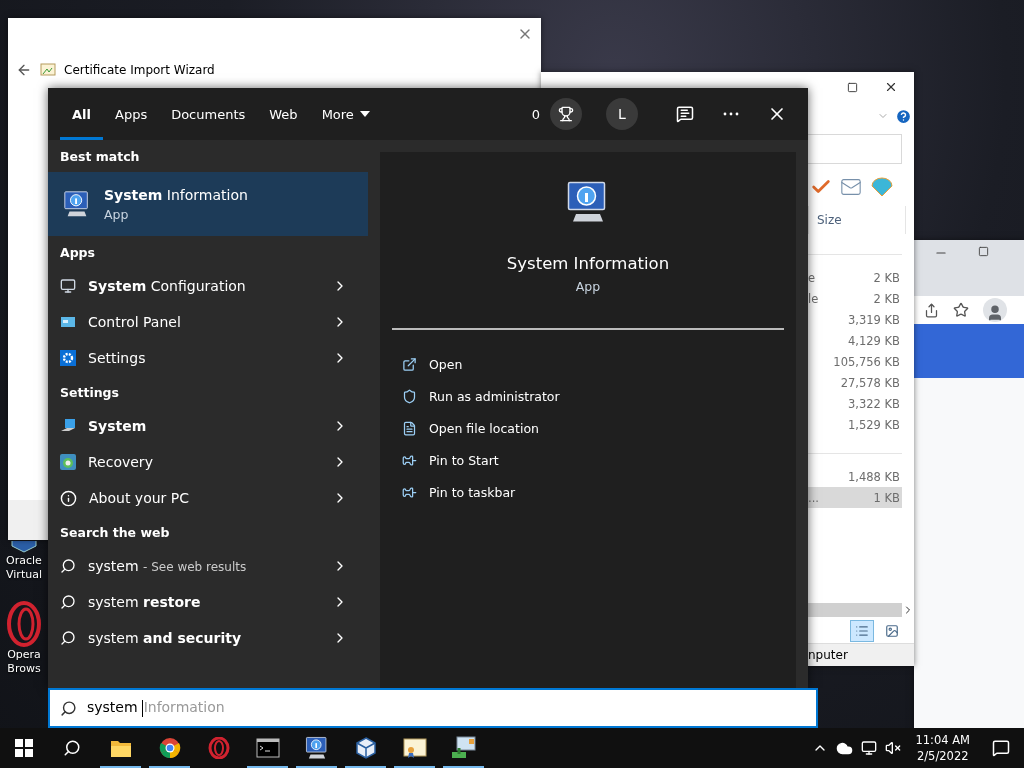 This screenshot has height=768, width=1024. I want to click on file-name: le, so click(813, 298).